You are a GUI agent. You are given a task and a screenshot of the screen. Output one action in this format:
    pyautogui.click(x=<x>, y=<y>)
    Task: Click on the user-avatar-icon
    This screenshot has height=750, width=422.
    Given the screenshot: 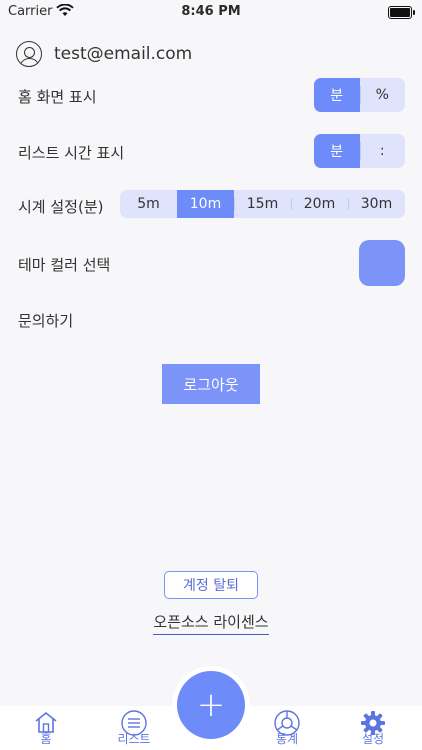 What is the action you would take?
    pyautogui.click(x=29, y=54)
    